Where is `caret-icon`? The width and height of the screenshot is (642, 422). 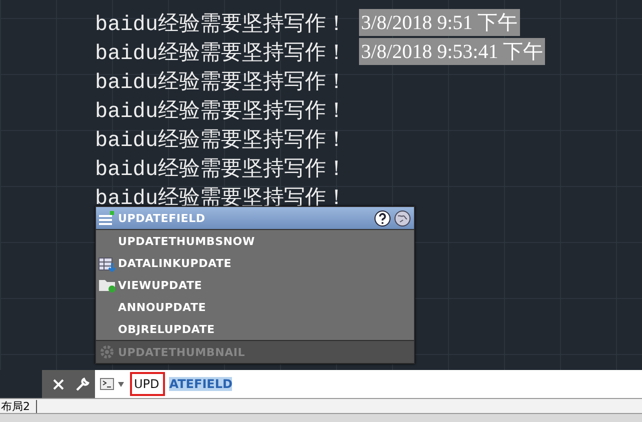
caret-icon is located at coordinates (121, 384).